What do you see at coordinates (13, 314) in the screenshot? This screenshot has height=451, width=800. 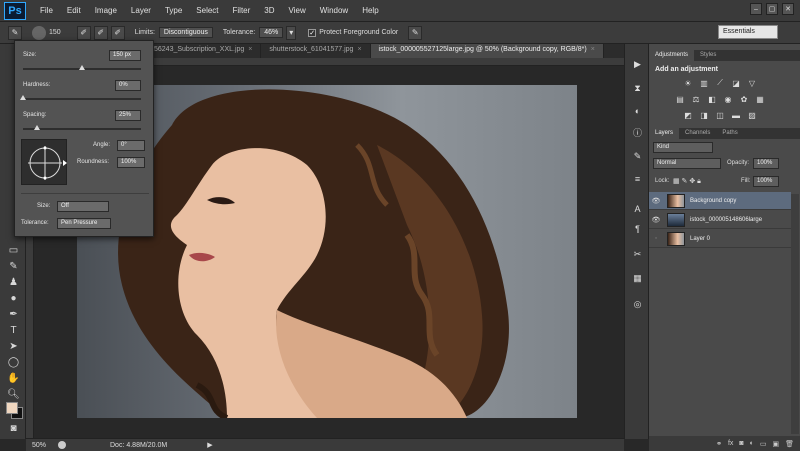 I see `pen-tool-icon: ✒` at bounding box center [13, 314].